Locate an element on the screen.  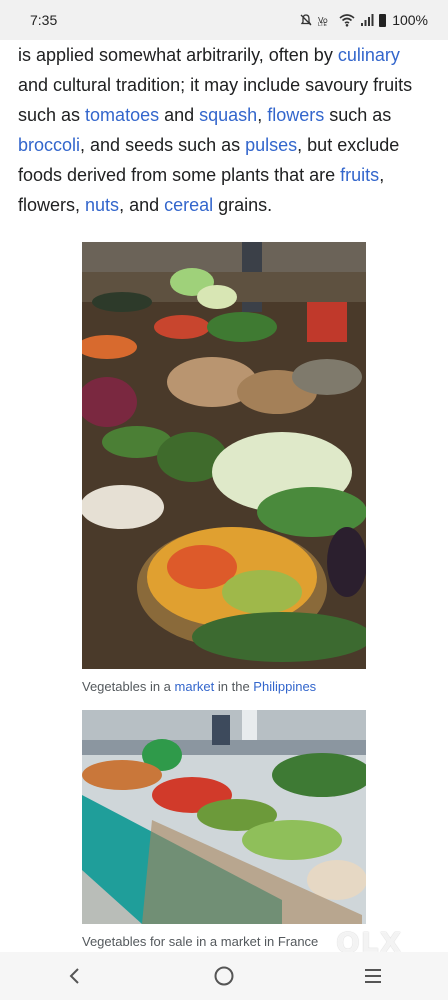
link-market: market is located at coordinates (195, 686).